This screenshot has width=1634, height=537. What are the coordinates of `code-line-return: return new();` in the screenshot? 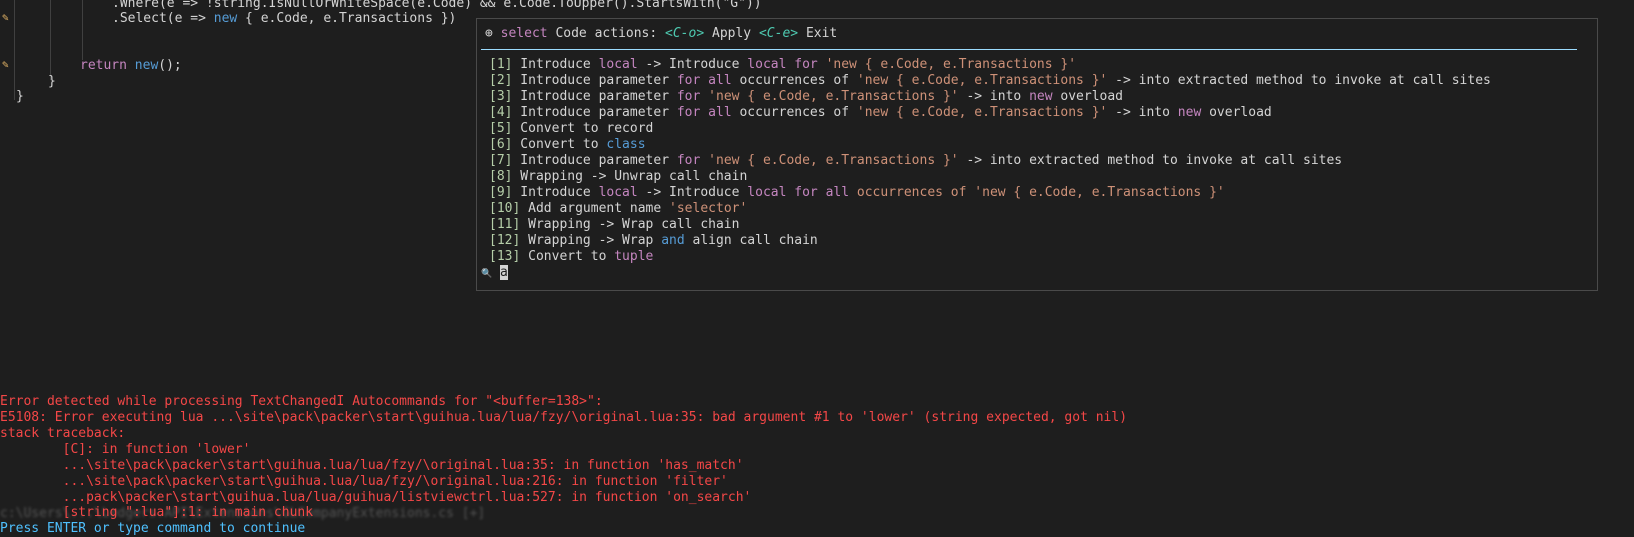 It's located at (131, 66).